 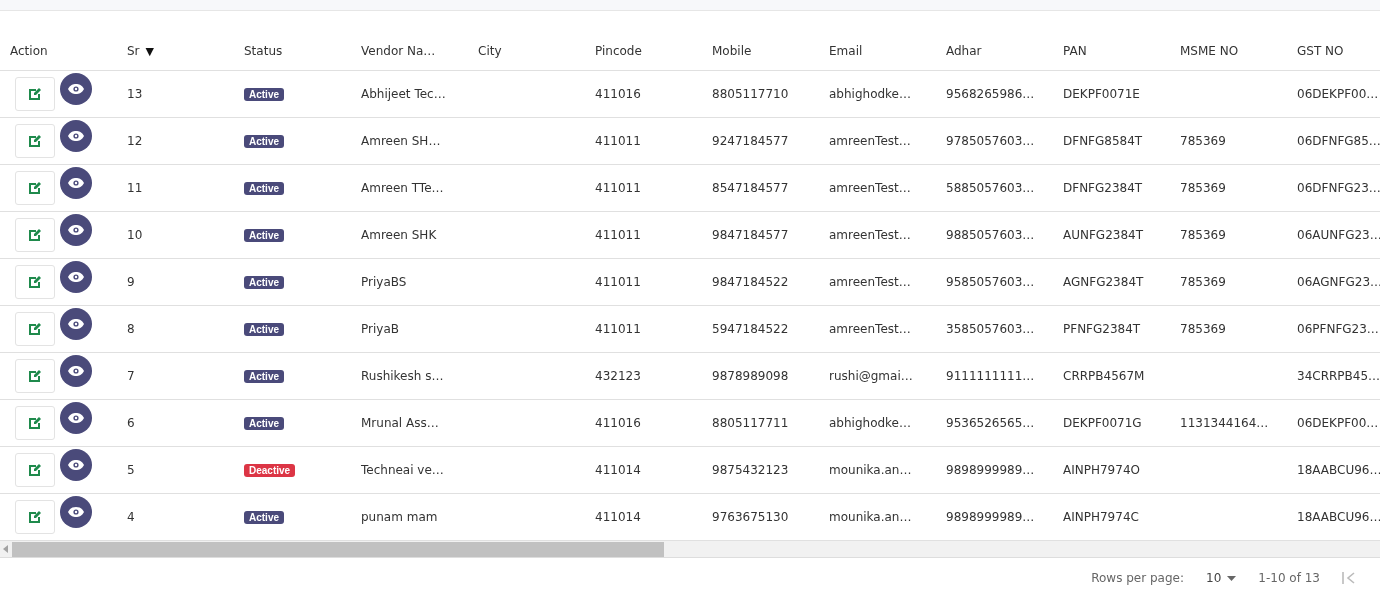 What do you see at coordinates (750, 329) in the screenshot?
I see `table-cell: 5947184522` at bounding box center [750, 329].